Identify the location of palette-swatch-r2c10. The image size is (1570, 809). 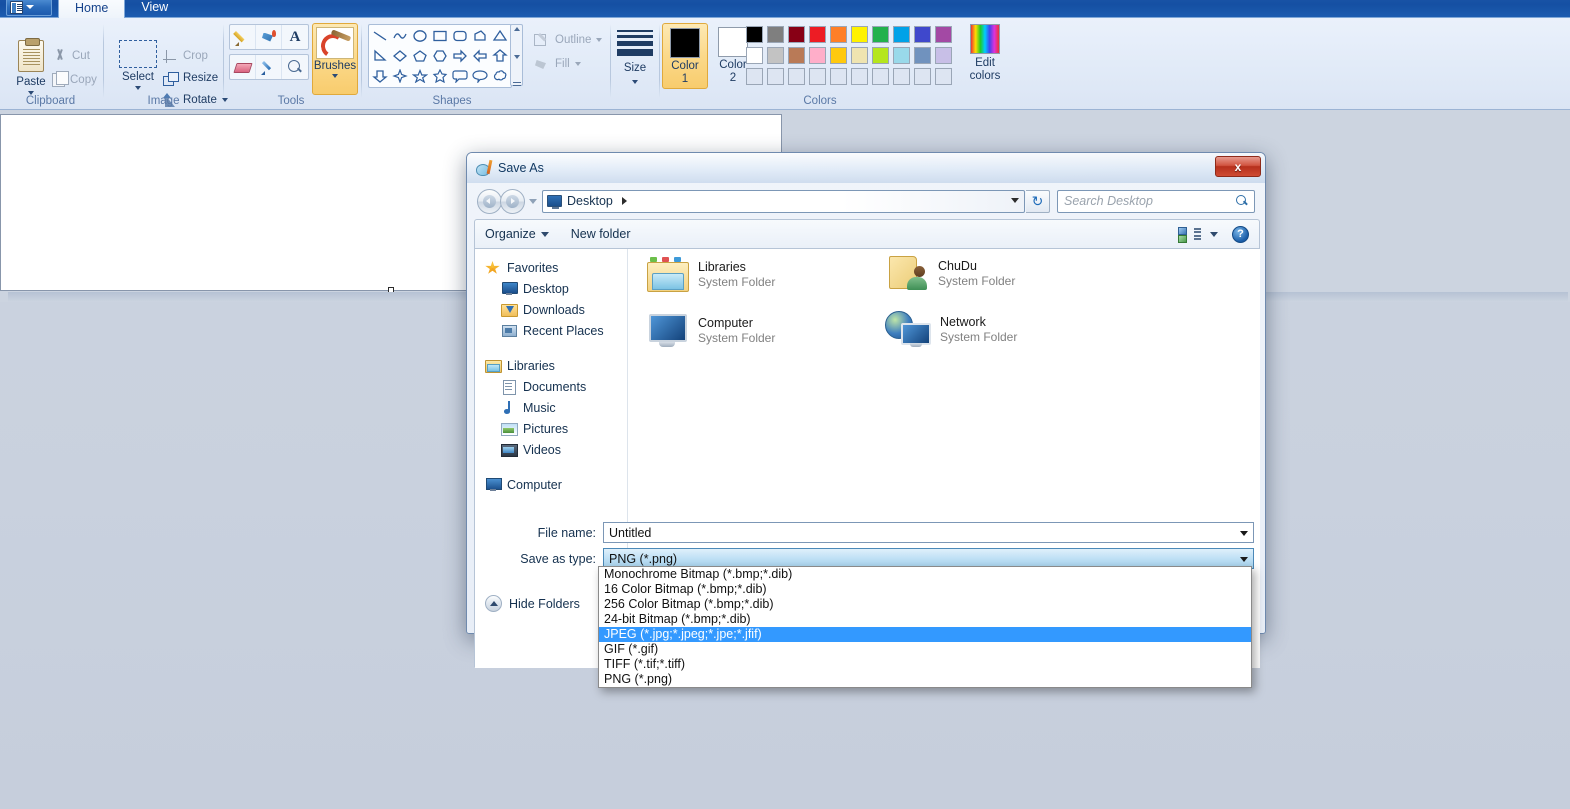
(943, 55).